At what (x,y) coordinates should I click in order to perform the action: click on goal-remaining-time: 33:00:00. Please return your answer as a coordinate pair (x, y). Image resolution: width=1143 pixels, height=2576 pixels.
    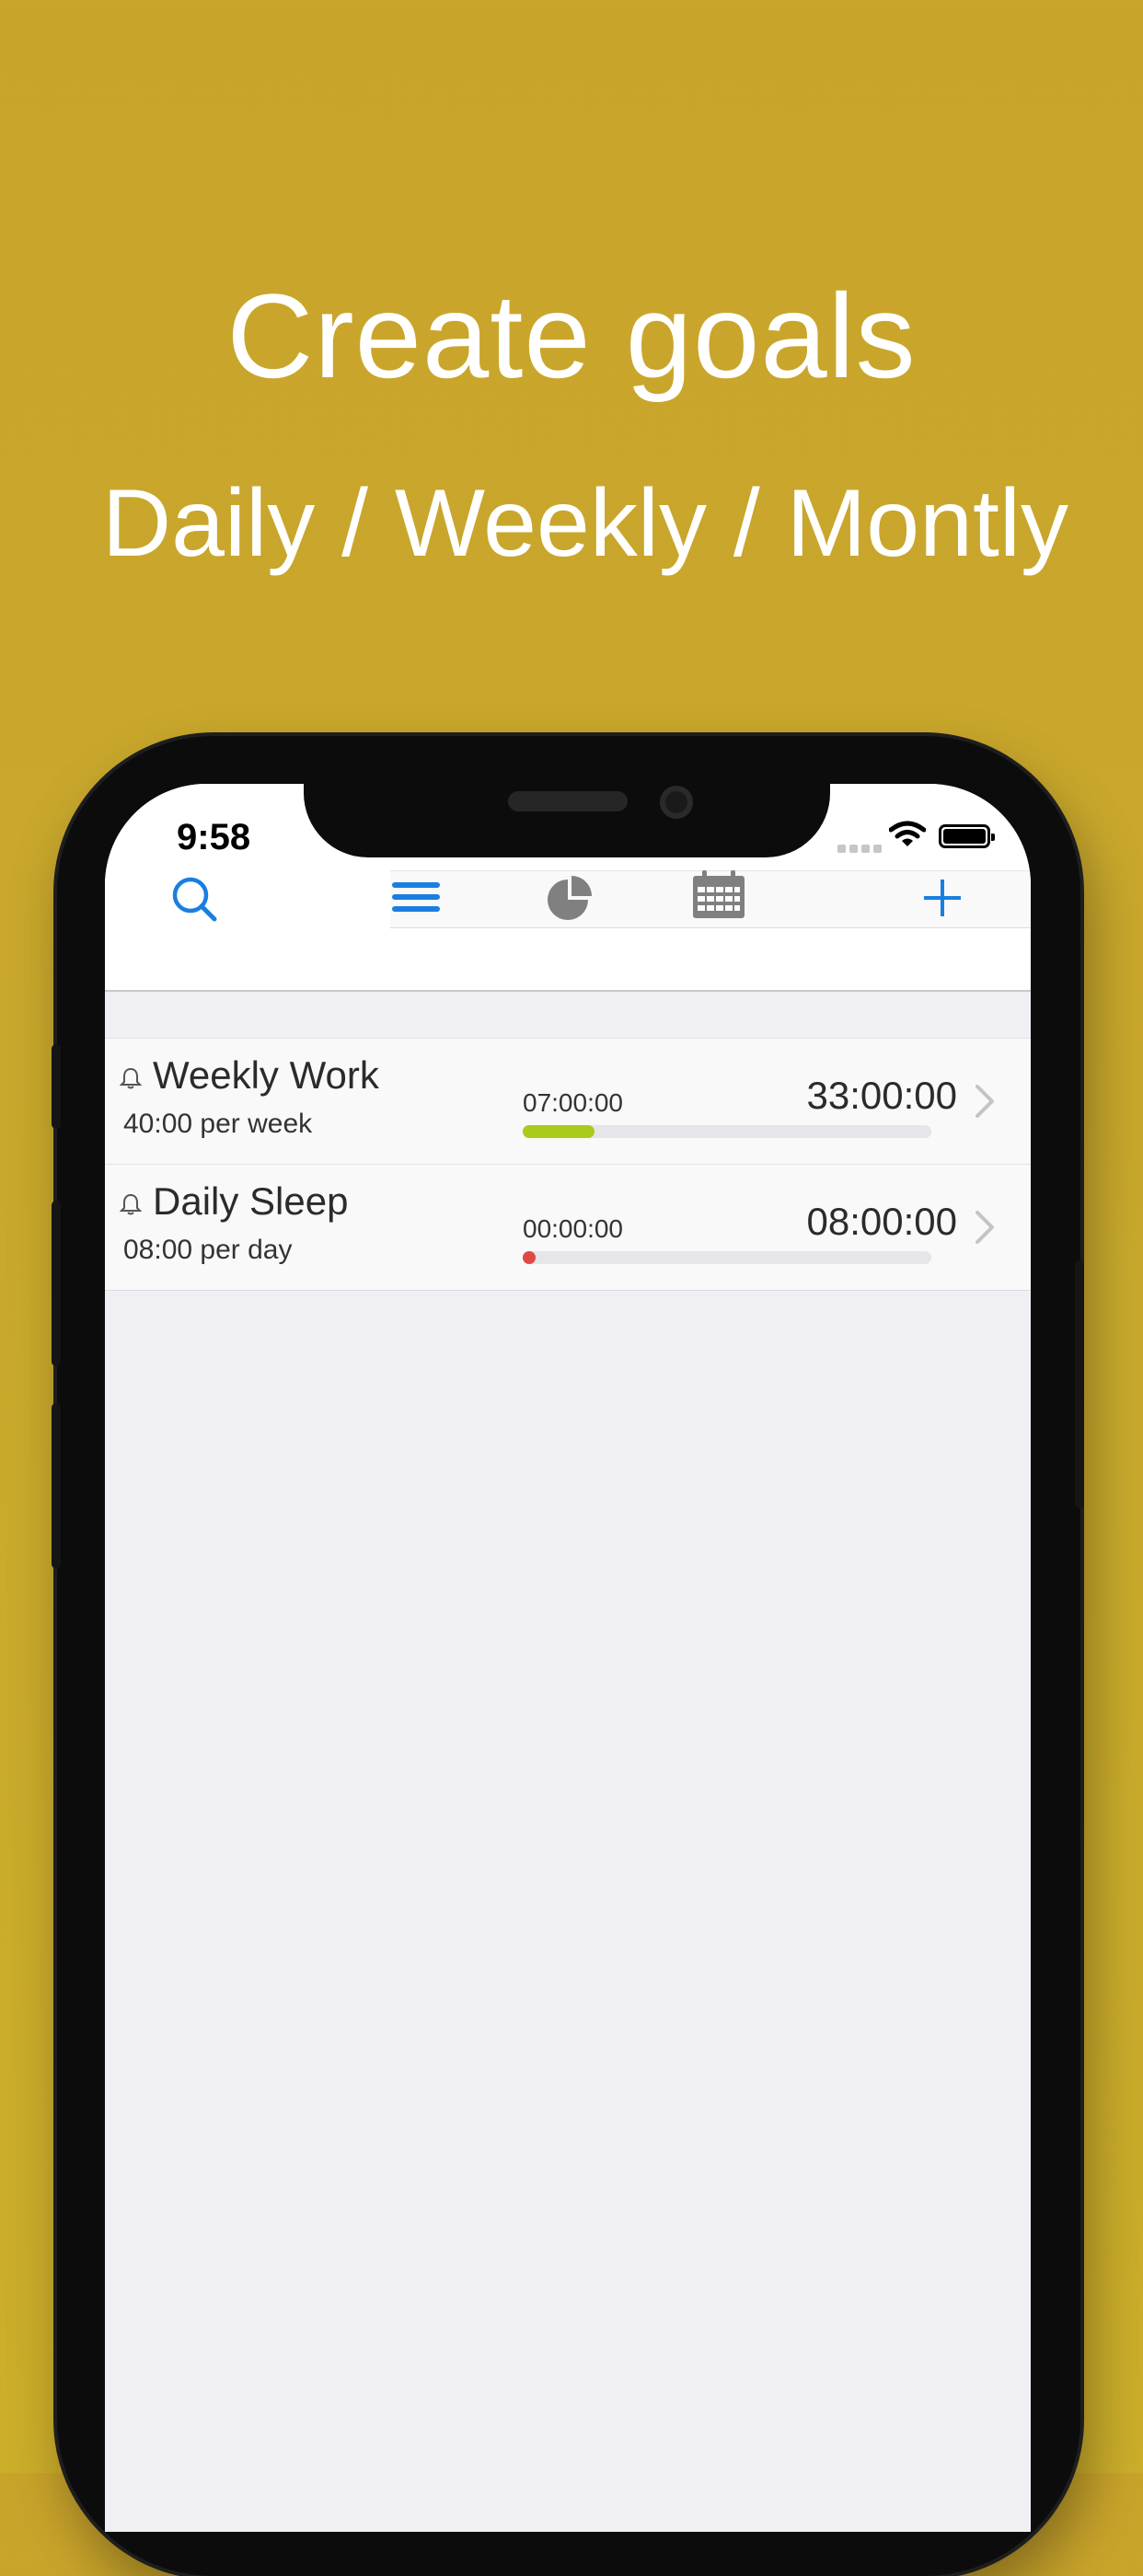
    Looking at the image, I should click on (882, 1095).